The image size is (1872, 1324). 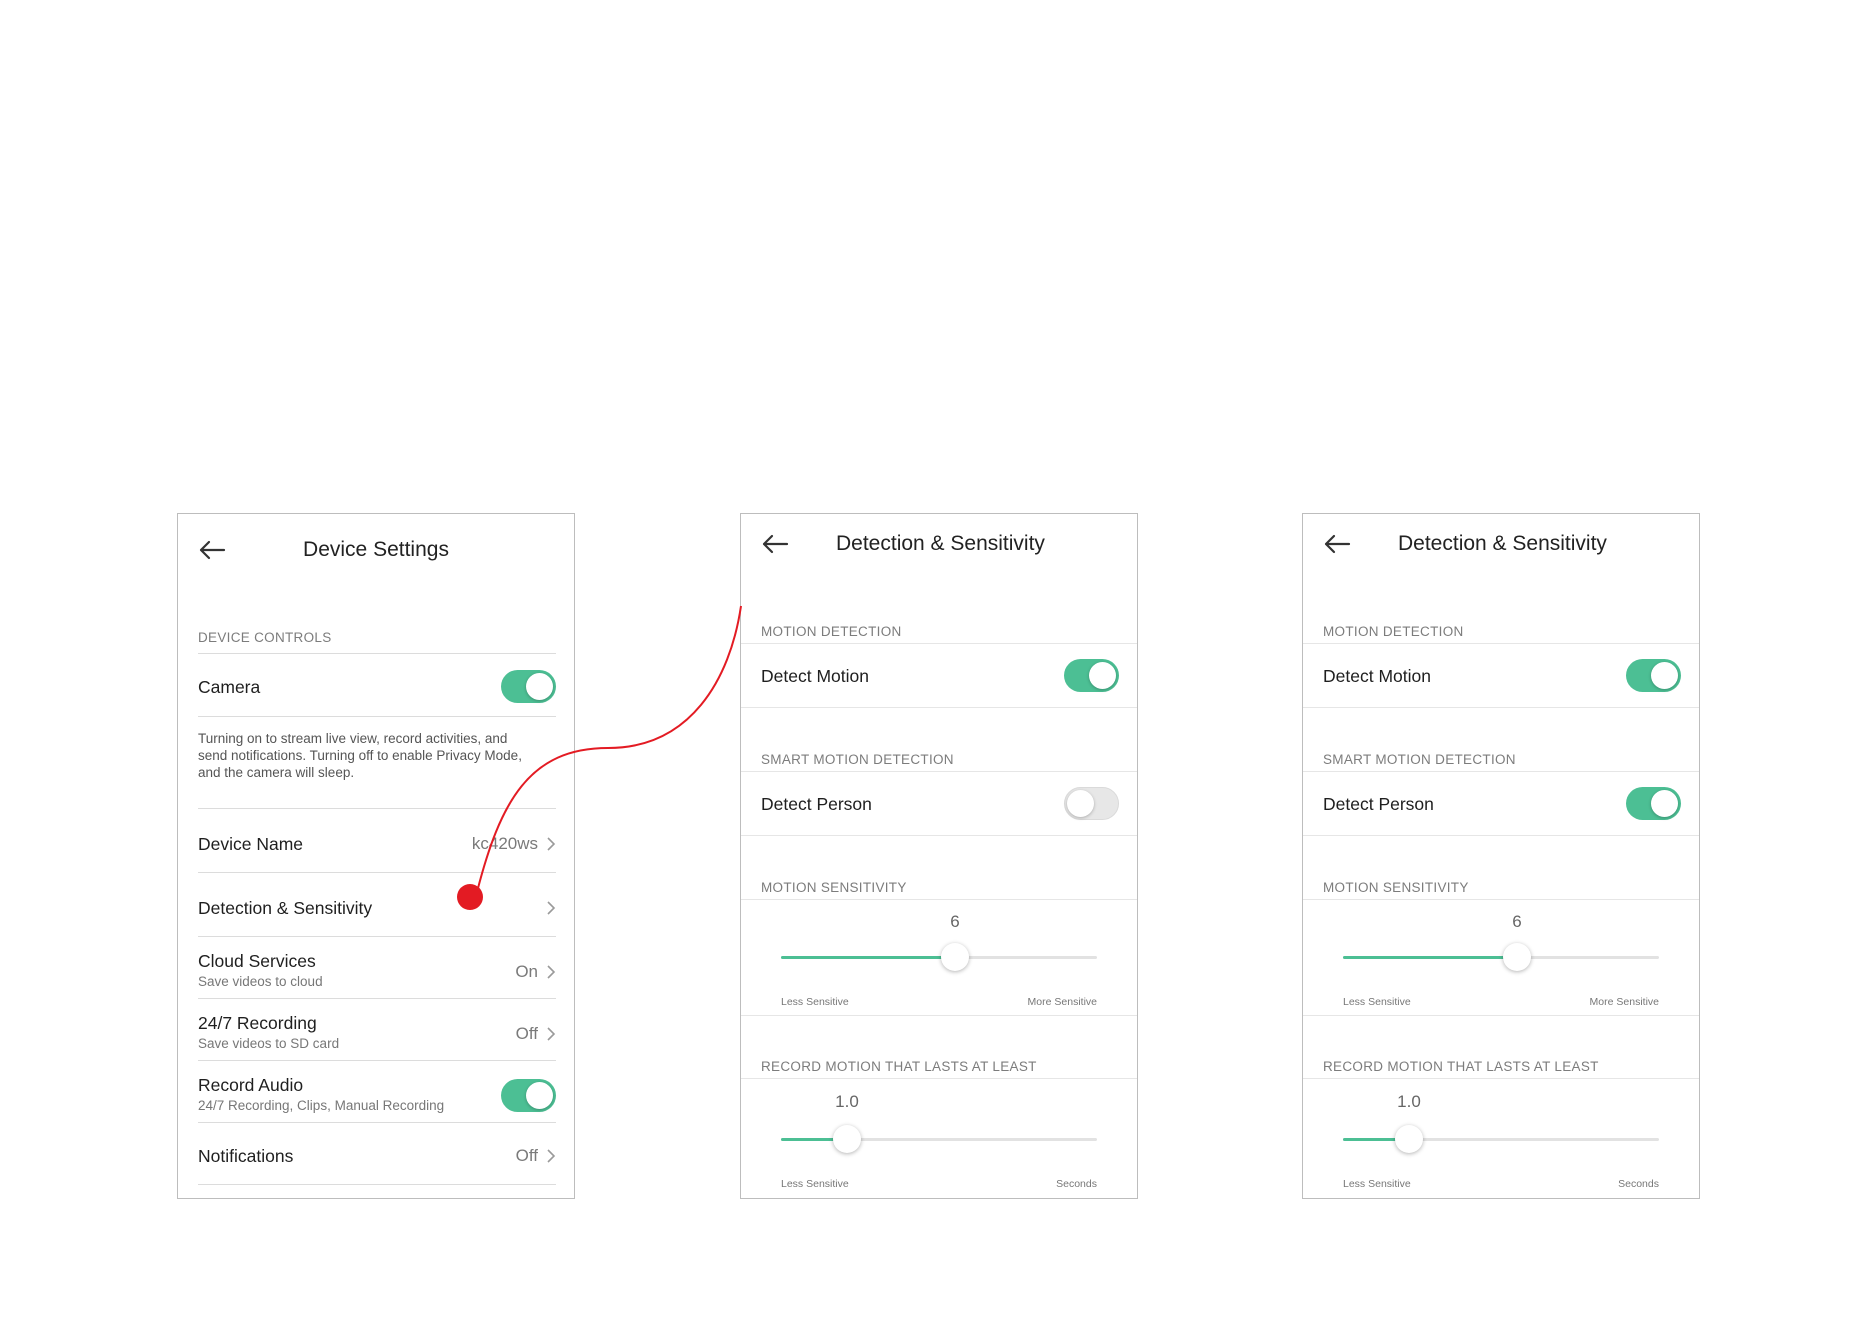 I want to click on camera-row: Camera, so click(x=377, y=687).